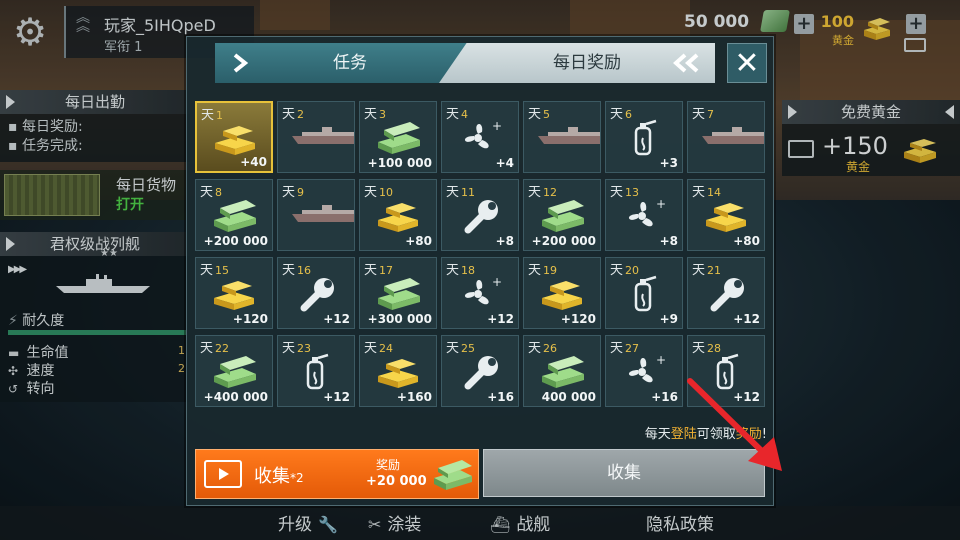  Describe the element at coordinates (707, 270) in the screenshot. I see `day-label: 天 21` at that location.